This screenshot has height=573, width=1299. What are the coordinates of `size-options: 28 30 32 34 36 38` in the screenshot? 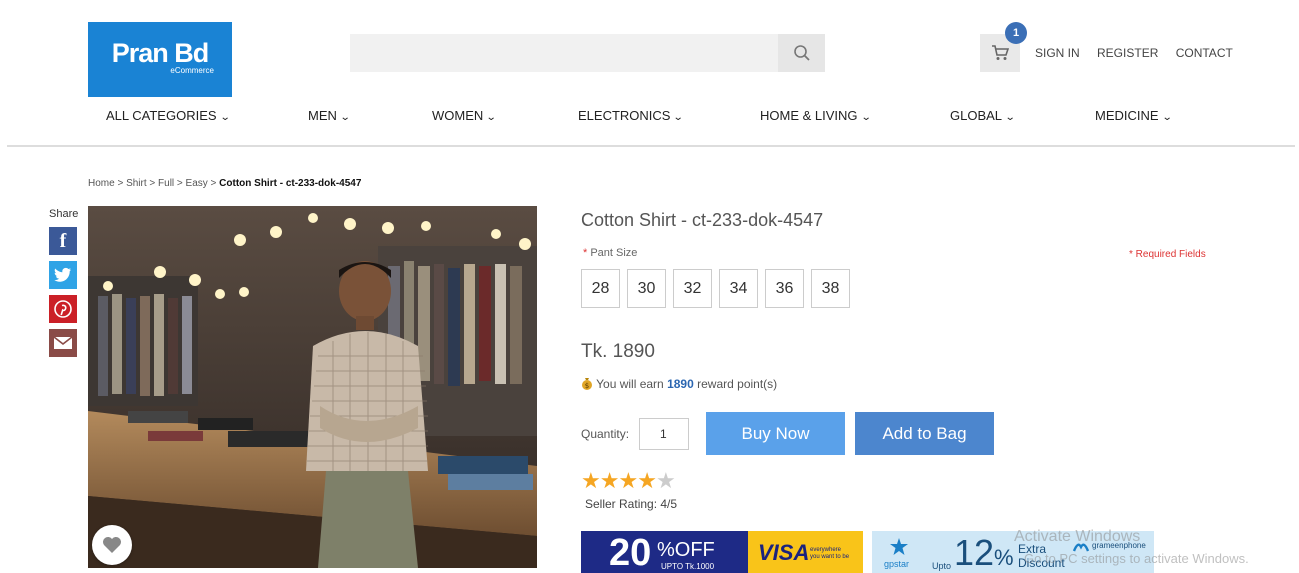 It's located at (719, 288).